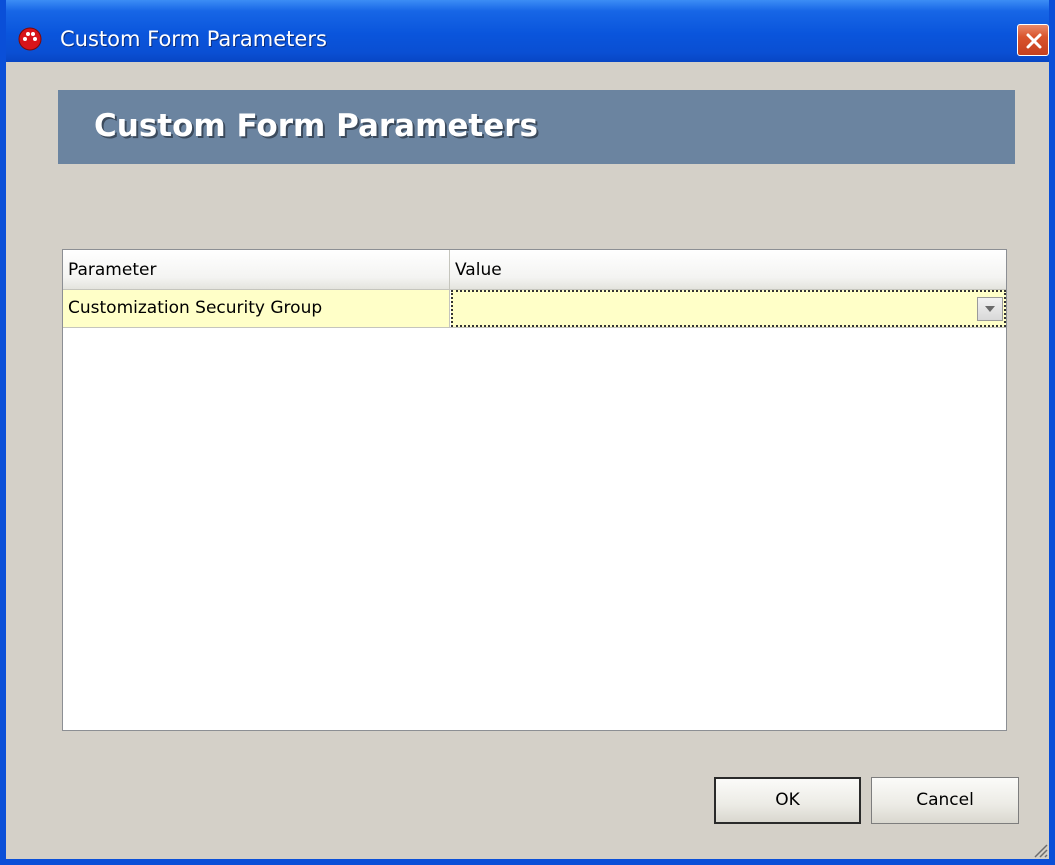 The image size is (1055, 865). I want to click on title-bar: Custom Form Parameters, so click(527, 31).